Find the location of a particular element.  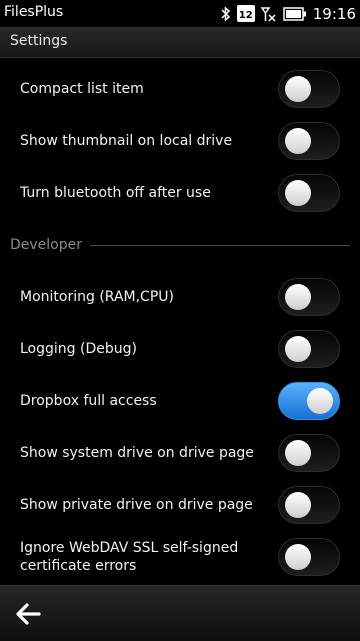

calendar-icon: 12 is located at coordinates (245, 13).